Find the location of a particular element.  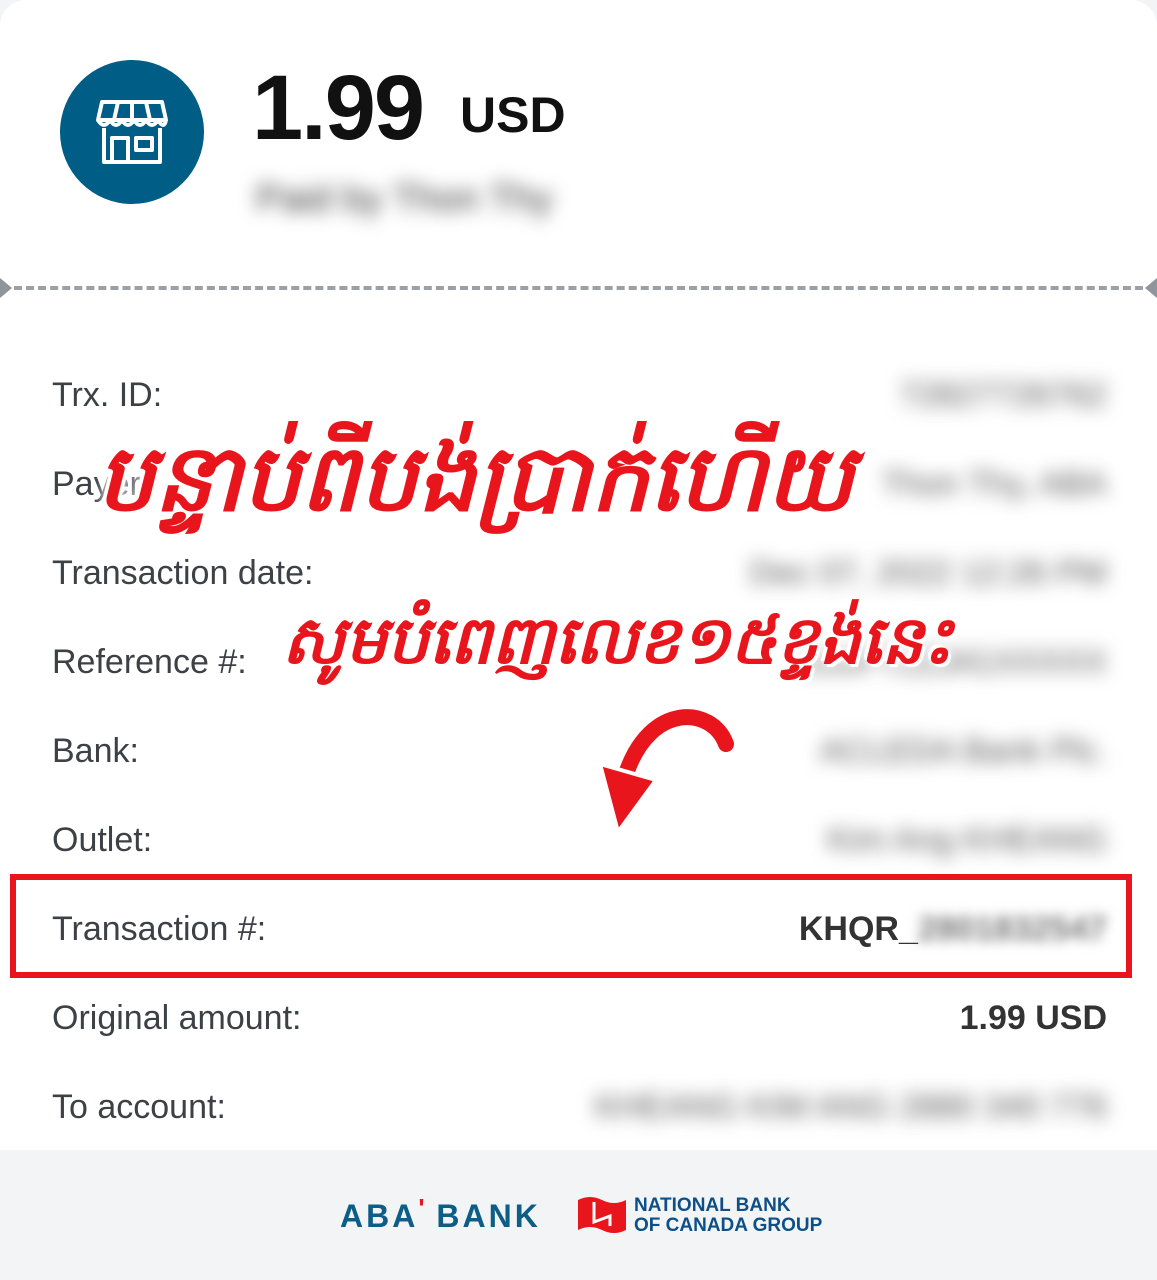

ticket-notch-left is located at coordinates (6, 288).